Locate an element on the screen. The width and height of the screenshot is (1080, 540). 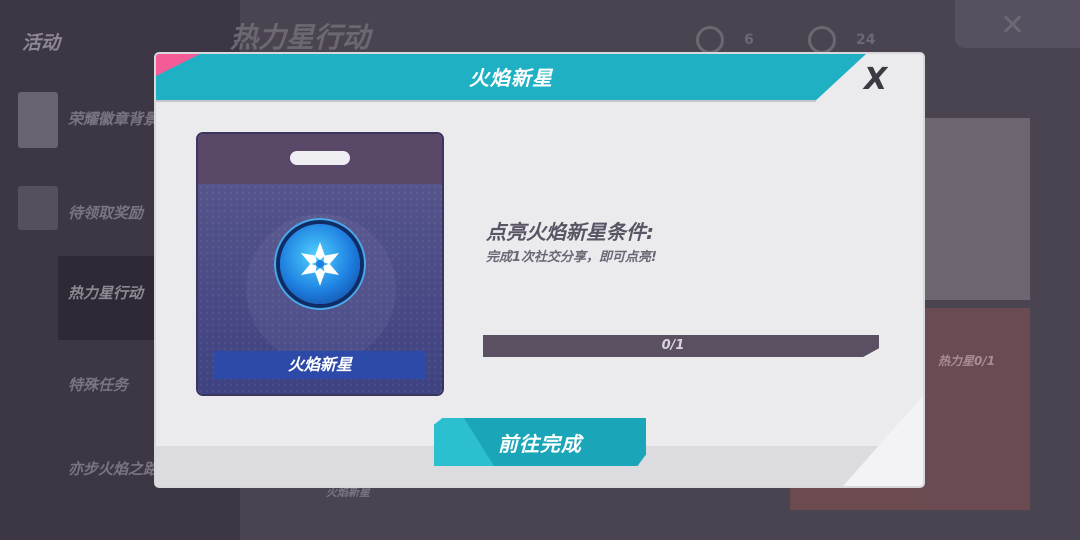
sidebar-item-label: 荣耀徽章背景 is located at coordinates (113, 119).